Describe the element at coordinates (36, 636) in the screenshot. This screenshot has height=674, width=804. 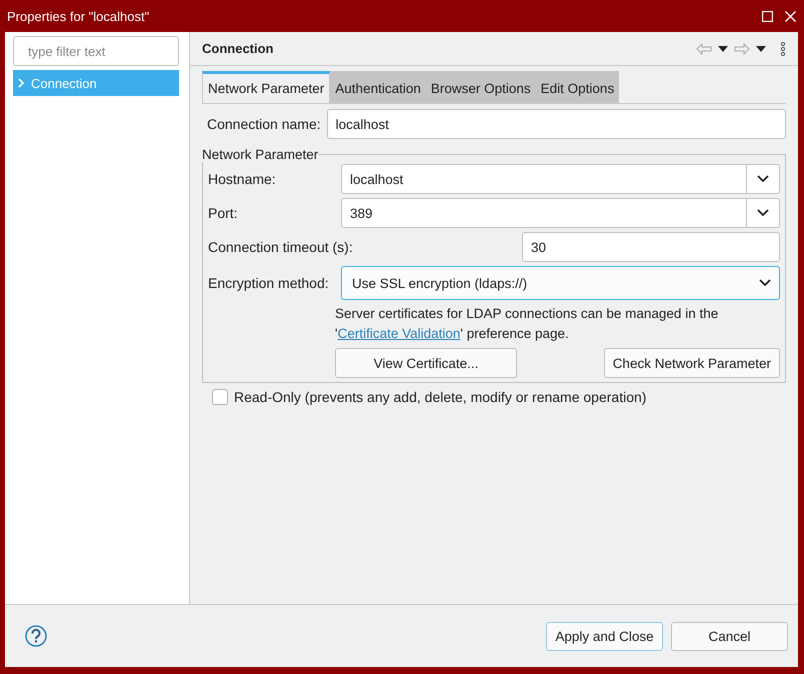
I see `help-icon` at that location.